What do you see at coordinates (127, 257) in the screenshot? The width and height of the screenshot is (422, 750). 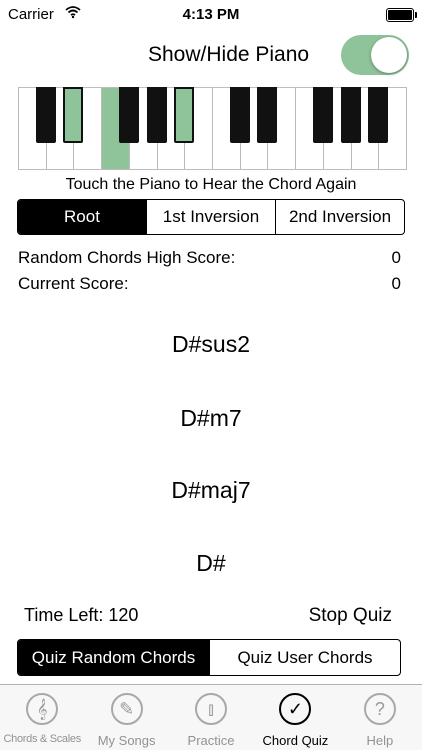 I see `high-score-label: Random Chords High Score:` at bounding box center [127, 257].